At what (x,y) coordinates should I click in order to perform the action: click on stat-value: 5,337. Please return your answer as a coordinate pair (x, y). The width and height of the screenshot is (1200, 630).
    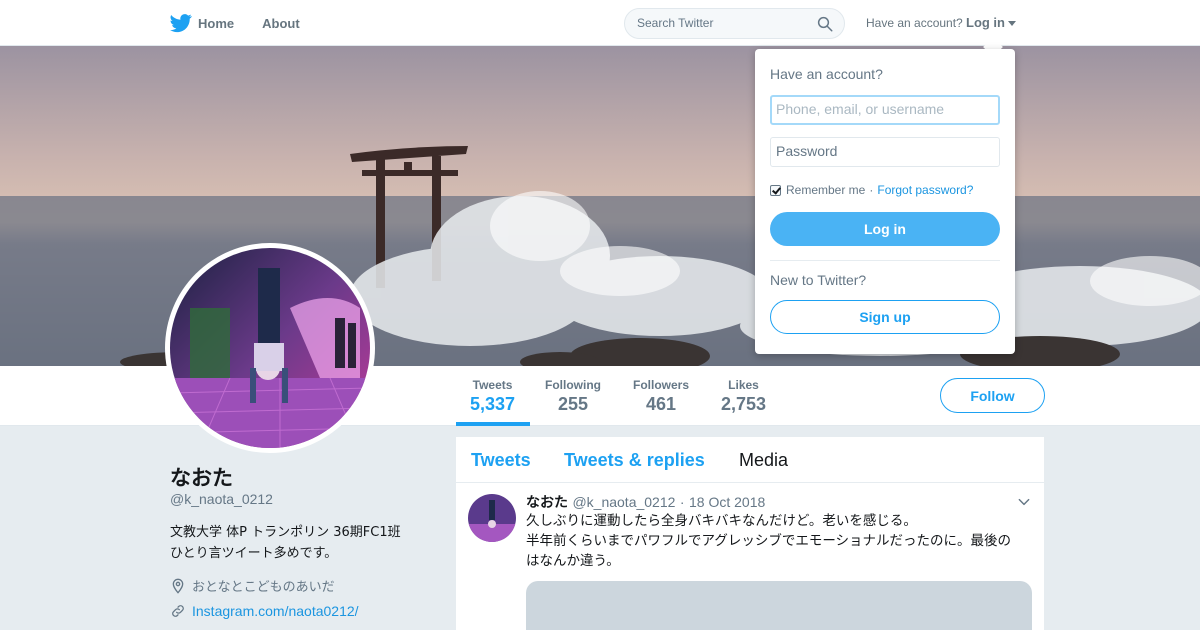
    Looking at the image, I should click on (493, 404).